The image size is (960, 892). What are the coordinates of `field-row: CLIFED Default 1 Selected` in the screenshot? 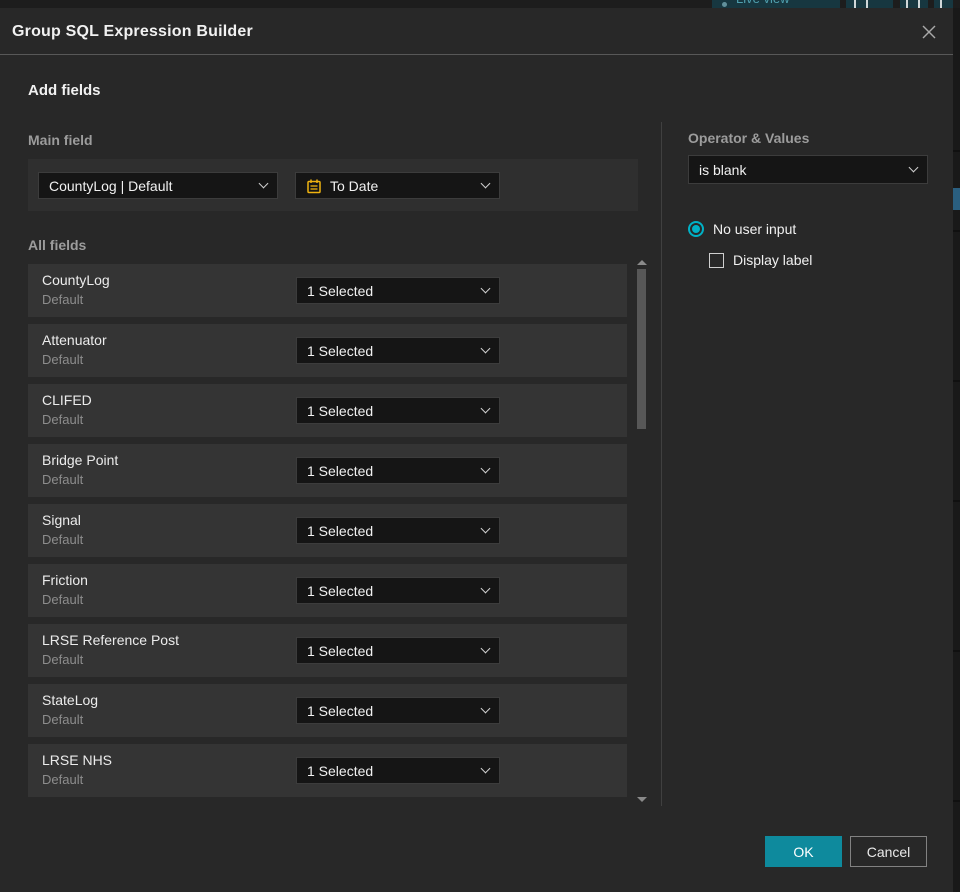 It's located at (327, 410).